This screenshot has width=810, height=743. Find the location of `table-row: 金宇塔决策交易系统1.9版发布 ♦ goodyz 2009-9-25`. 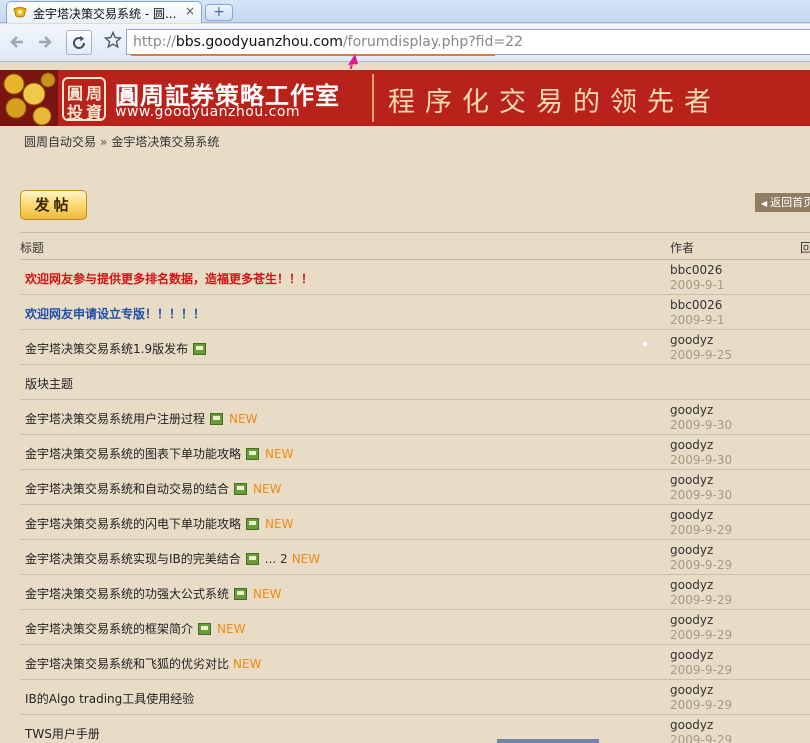

table-row: 金宇塔决策交易系统1.9版发布 ♦ goodyz 2009-9-25 is located at coordinates (415, 347).